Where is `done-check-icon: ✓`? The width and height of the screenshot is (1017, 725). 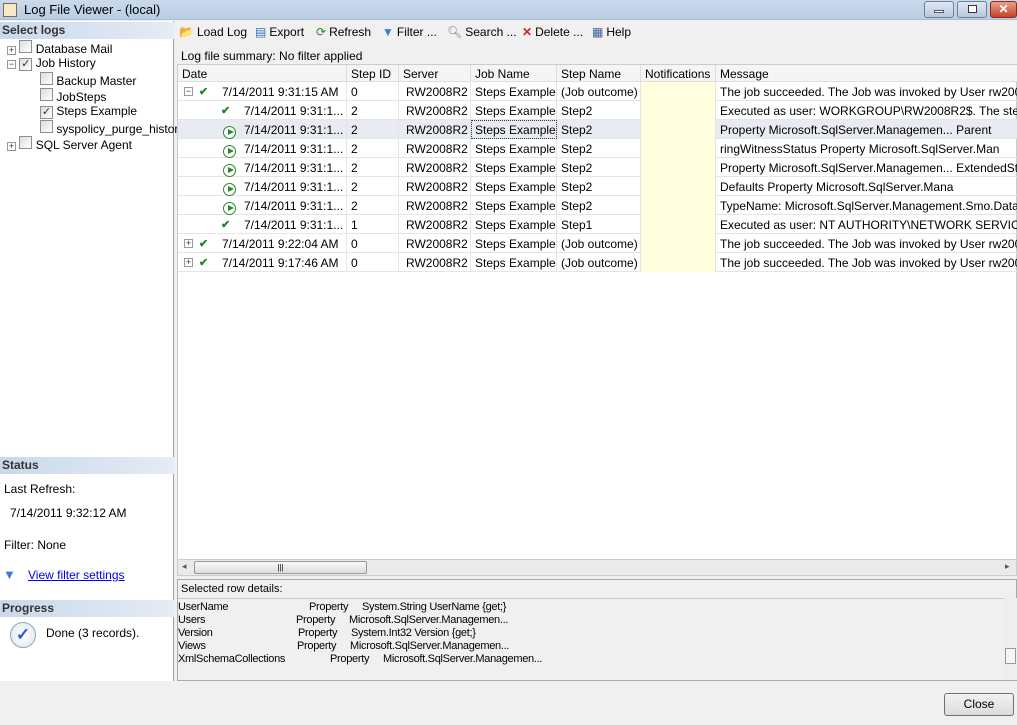
done-check-icon: ✓ is located at coordinates (23, 635).